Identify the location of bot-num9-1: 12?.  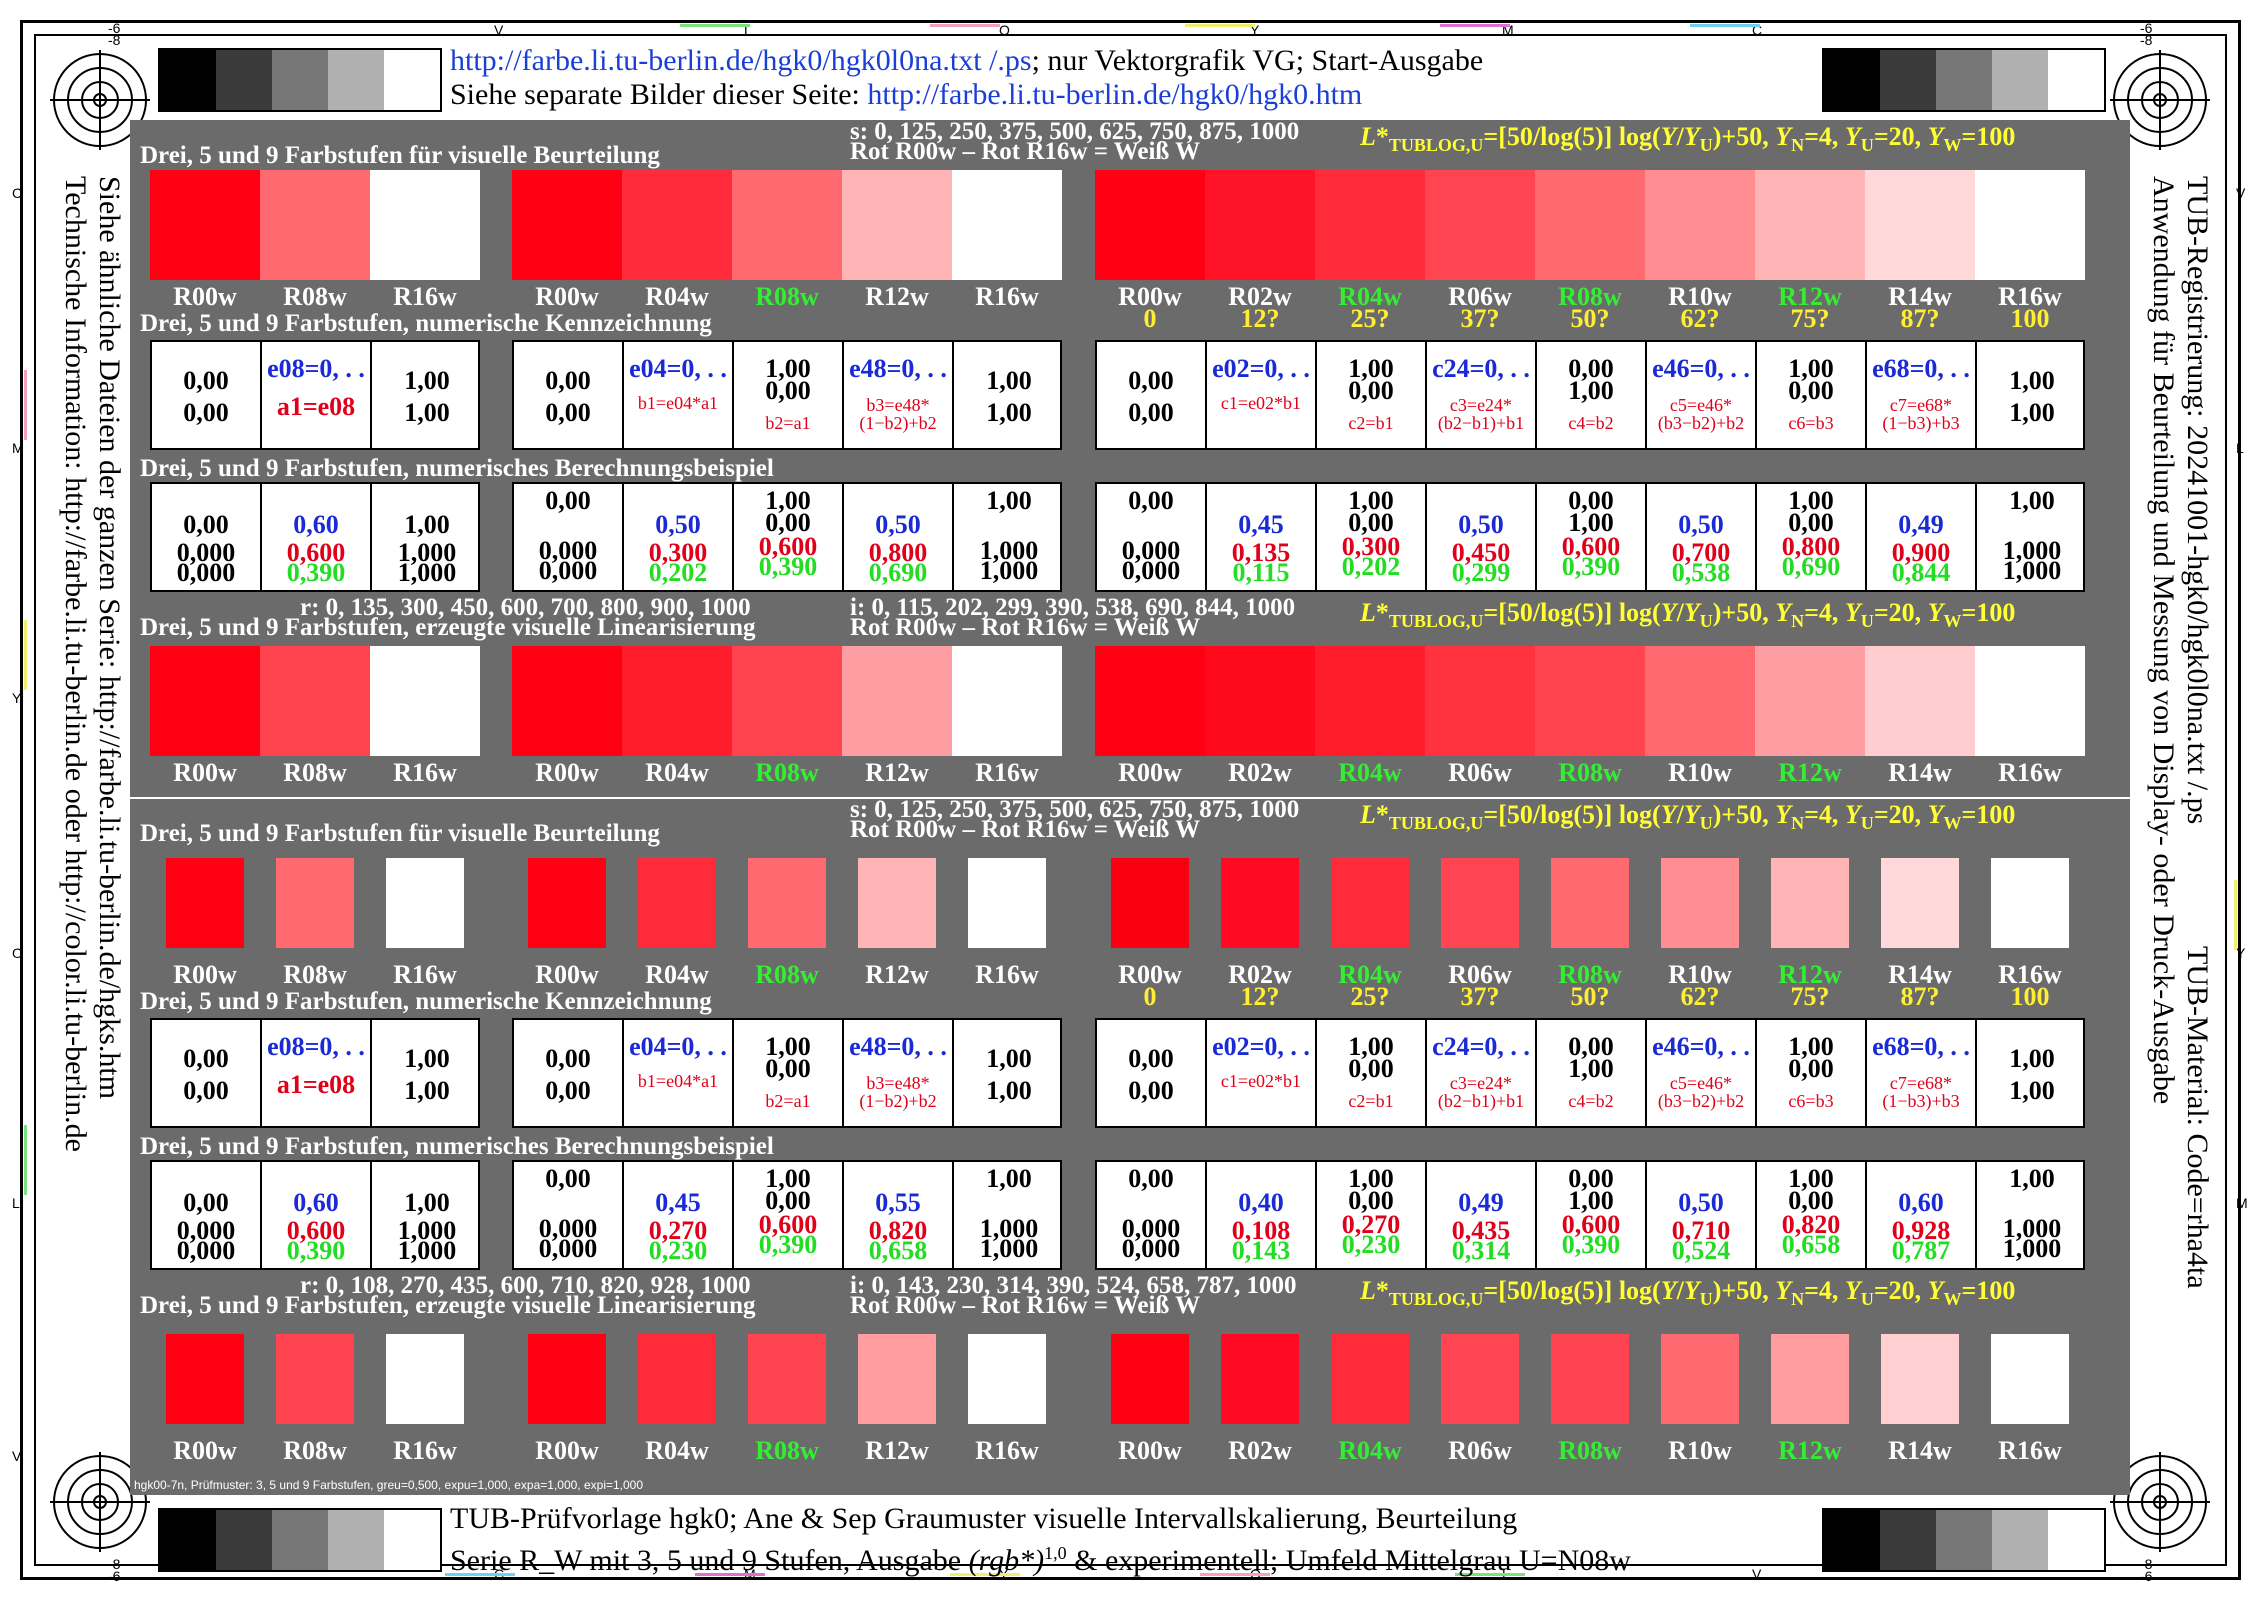
(1260, 996).